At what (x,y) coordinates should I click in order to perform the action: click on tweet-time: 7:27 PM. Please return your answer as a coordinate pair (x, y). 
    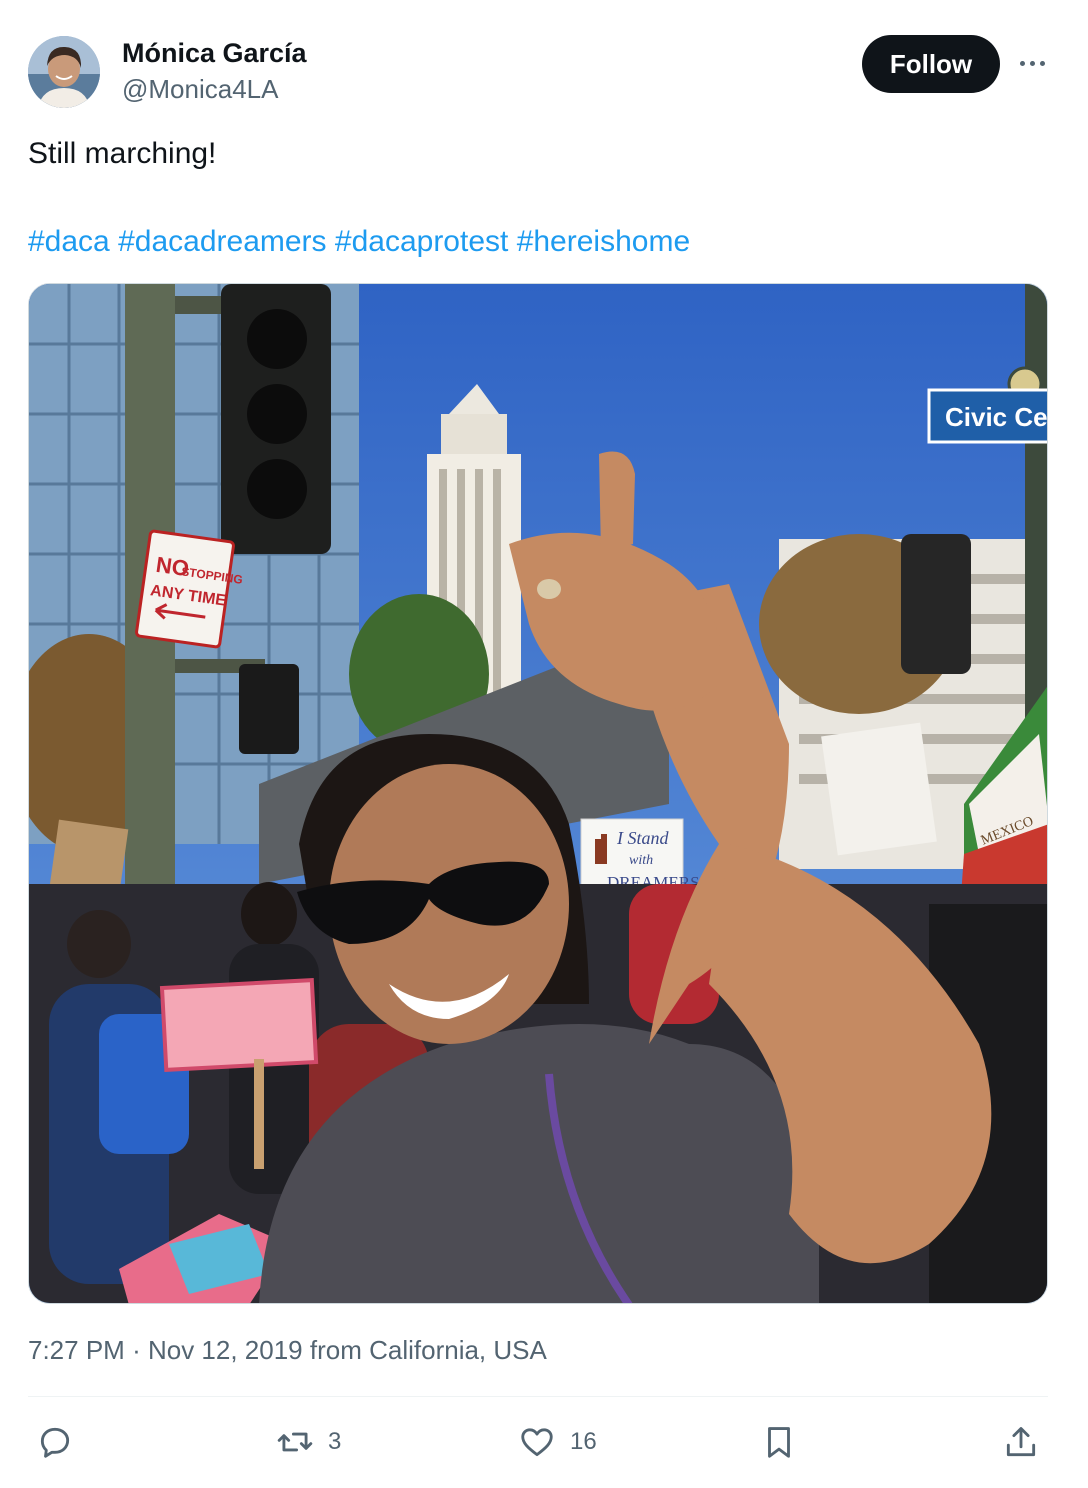
    Looking at the image, I should click on (76, 1350).